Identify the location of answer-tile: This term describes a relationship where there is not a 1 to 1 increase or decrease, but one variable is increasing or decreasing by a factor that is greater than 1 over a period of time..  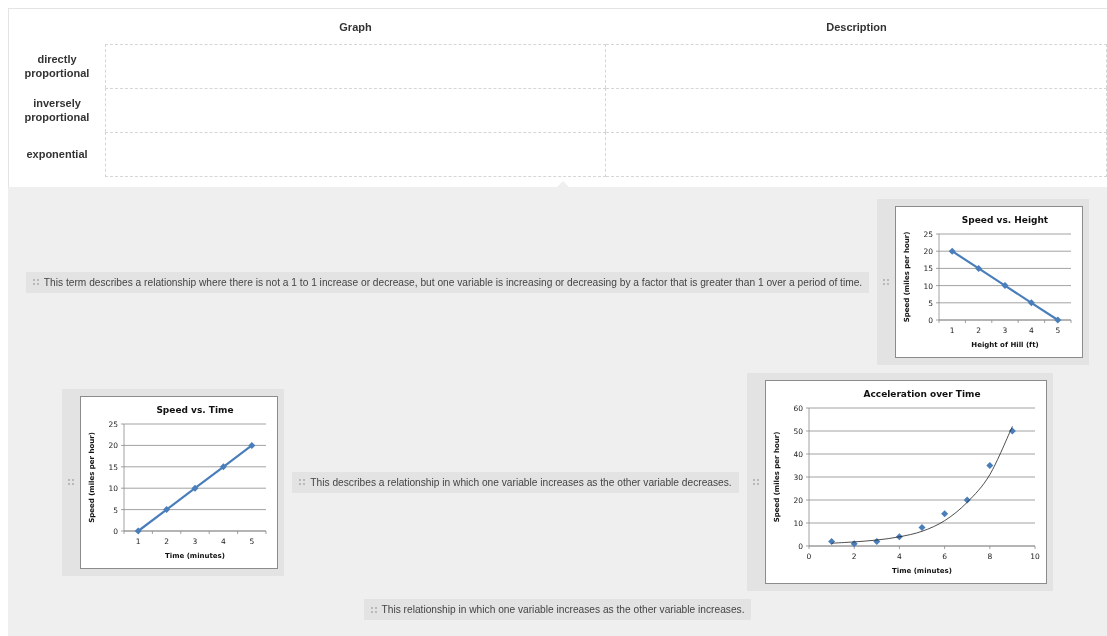
(447, 282).